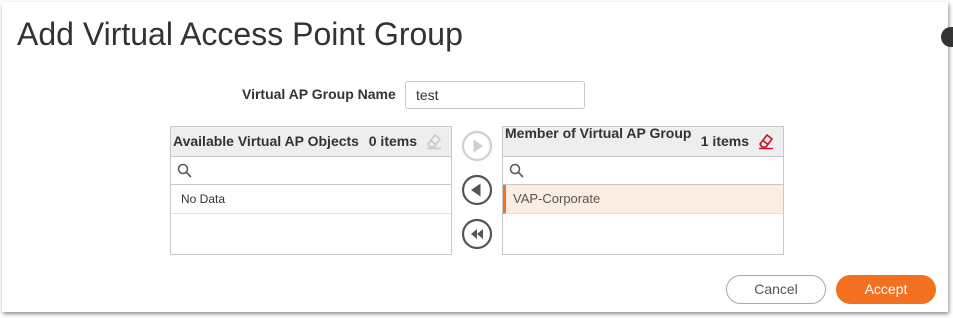 This screenshot has width=953, height=318. I want to click on accept-button: Accept, so click(886, 289).